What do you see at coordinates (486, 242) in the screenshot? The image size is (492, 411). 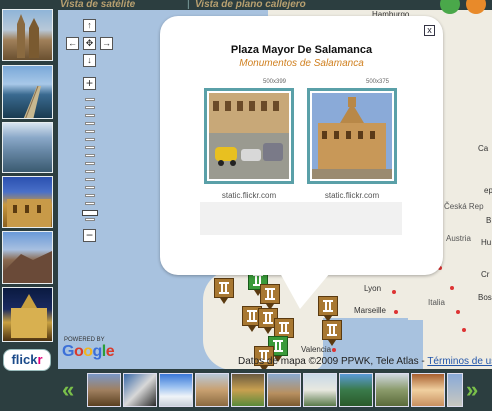 I see `map-label-hu: Hu` at bounding box center [486, 242].